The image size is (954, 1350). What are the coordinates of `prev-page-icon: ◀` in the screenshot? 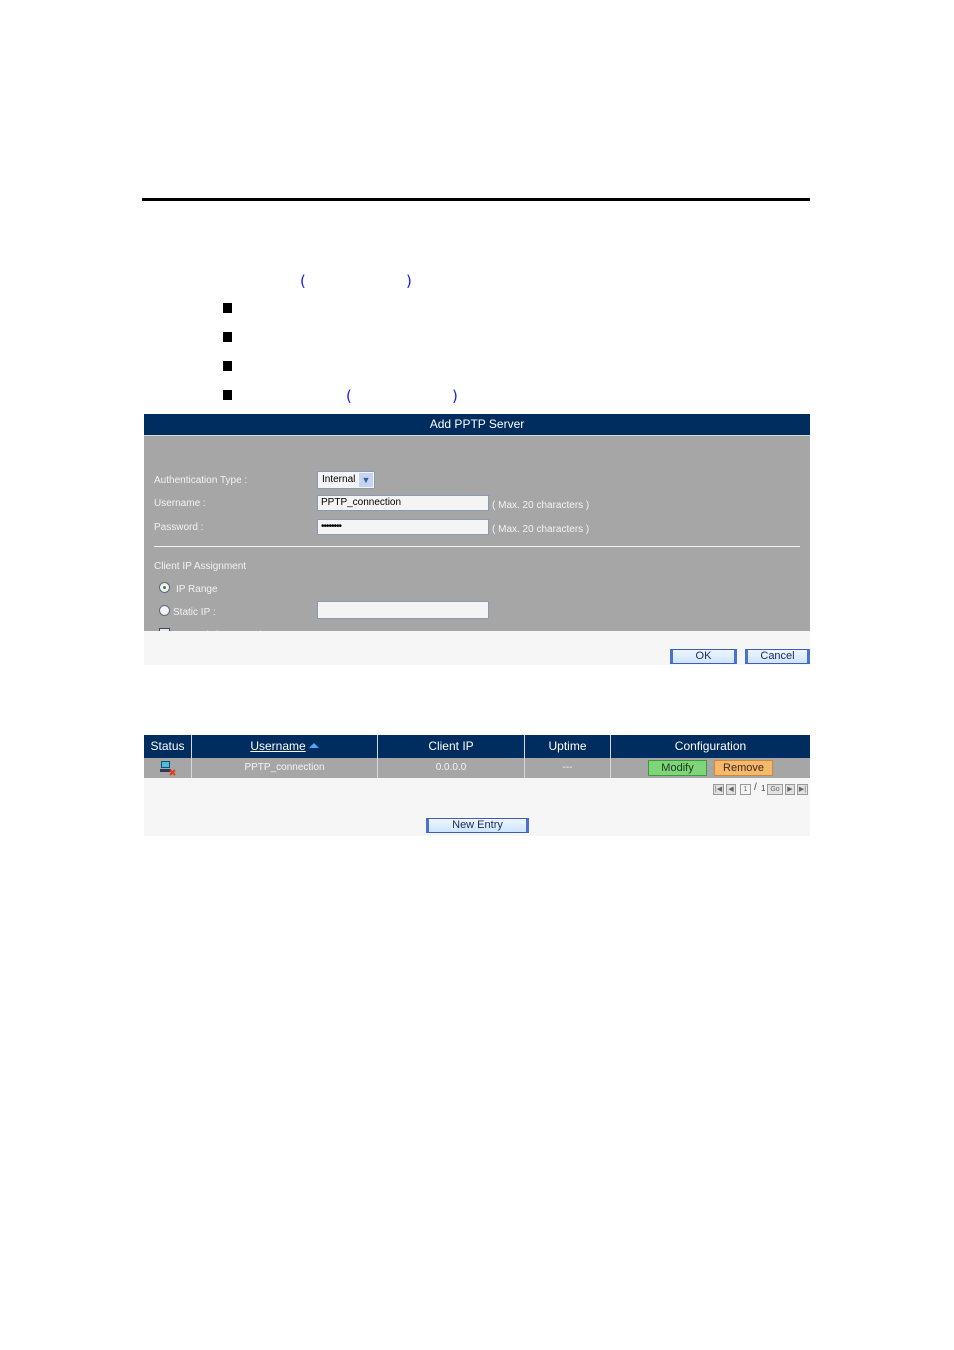 It's located at (731, 789).